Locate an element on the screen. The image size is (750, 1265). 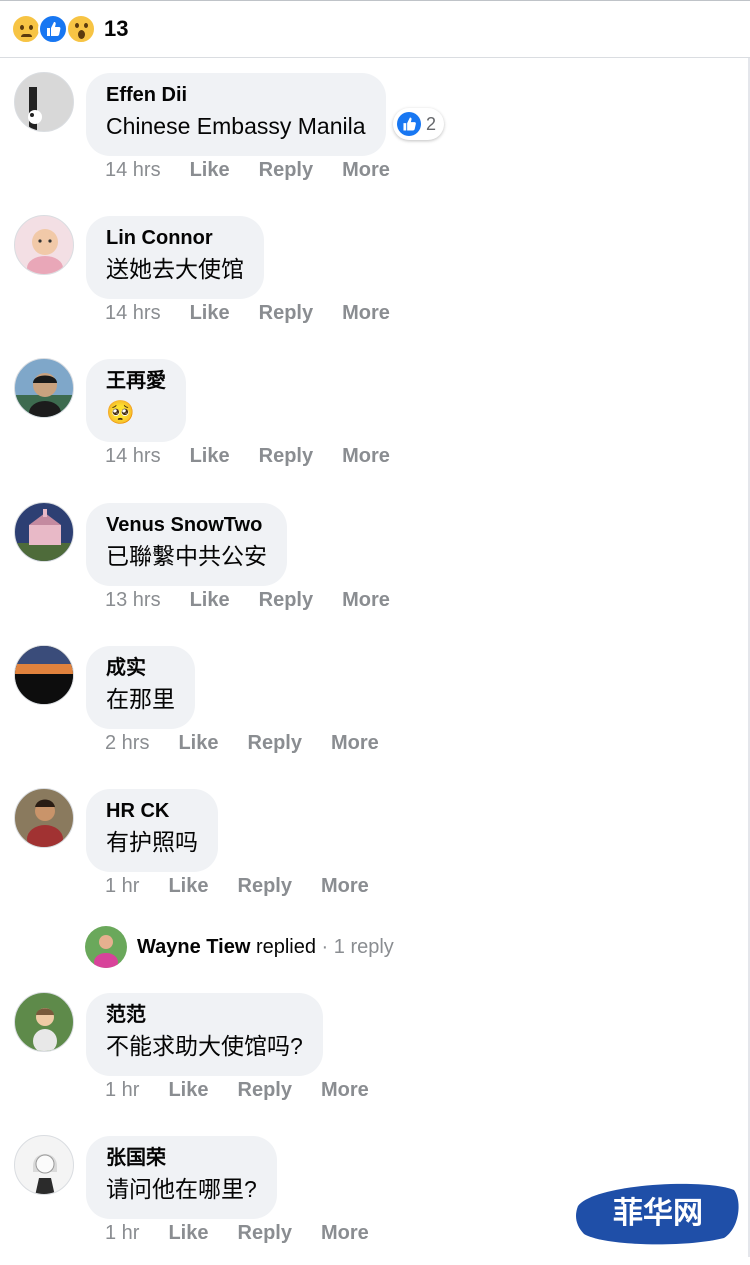
svg-text: 菲华网 is located at coordinates (658, 1213).